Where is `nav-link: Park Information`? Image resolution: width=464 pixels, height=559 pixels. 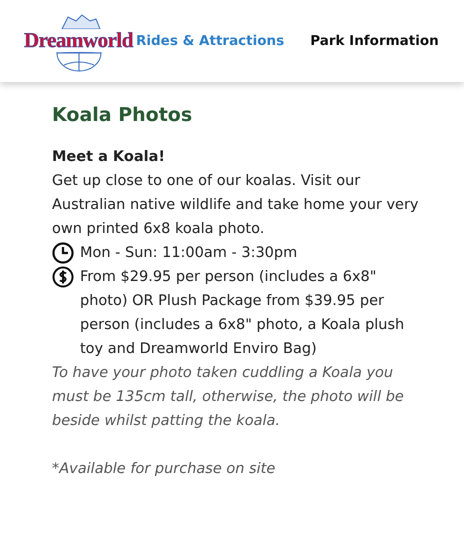 nav-link: Park Information is located at coordinates (374, 41).